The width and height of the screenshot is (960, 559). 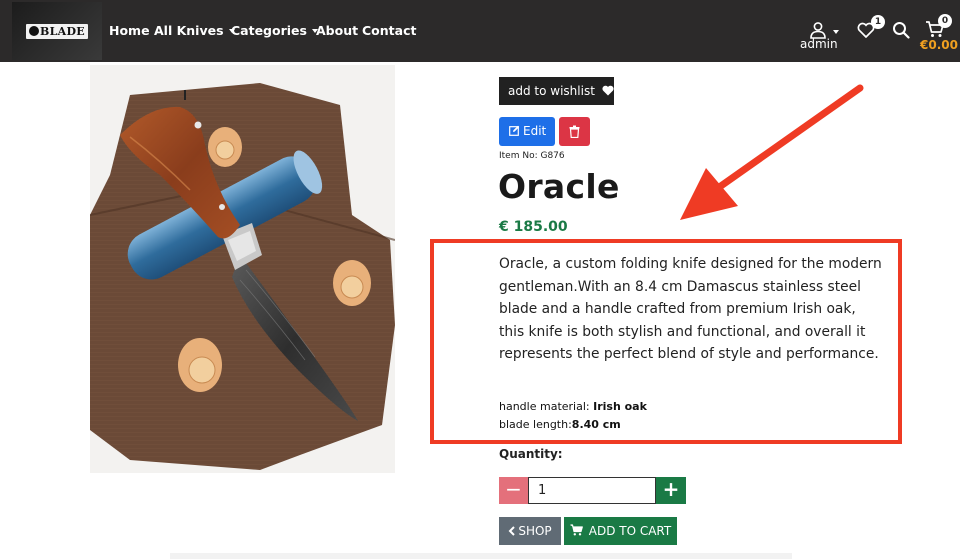 I want to click on trash-icon, so click(x=574, y=131).